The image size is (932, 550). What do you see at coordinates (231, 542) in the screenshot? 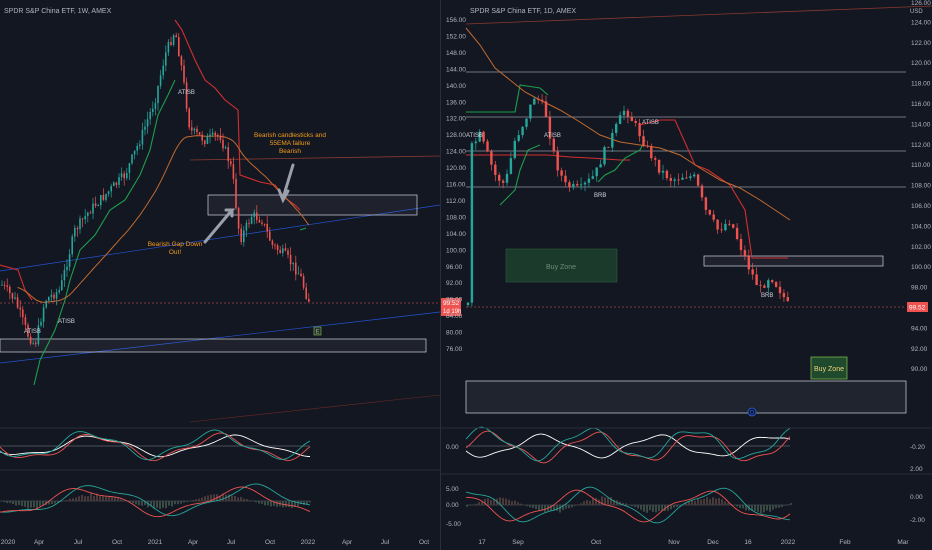
I see `time-label: Jul` at bounding box center [231, 542].